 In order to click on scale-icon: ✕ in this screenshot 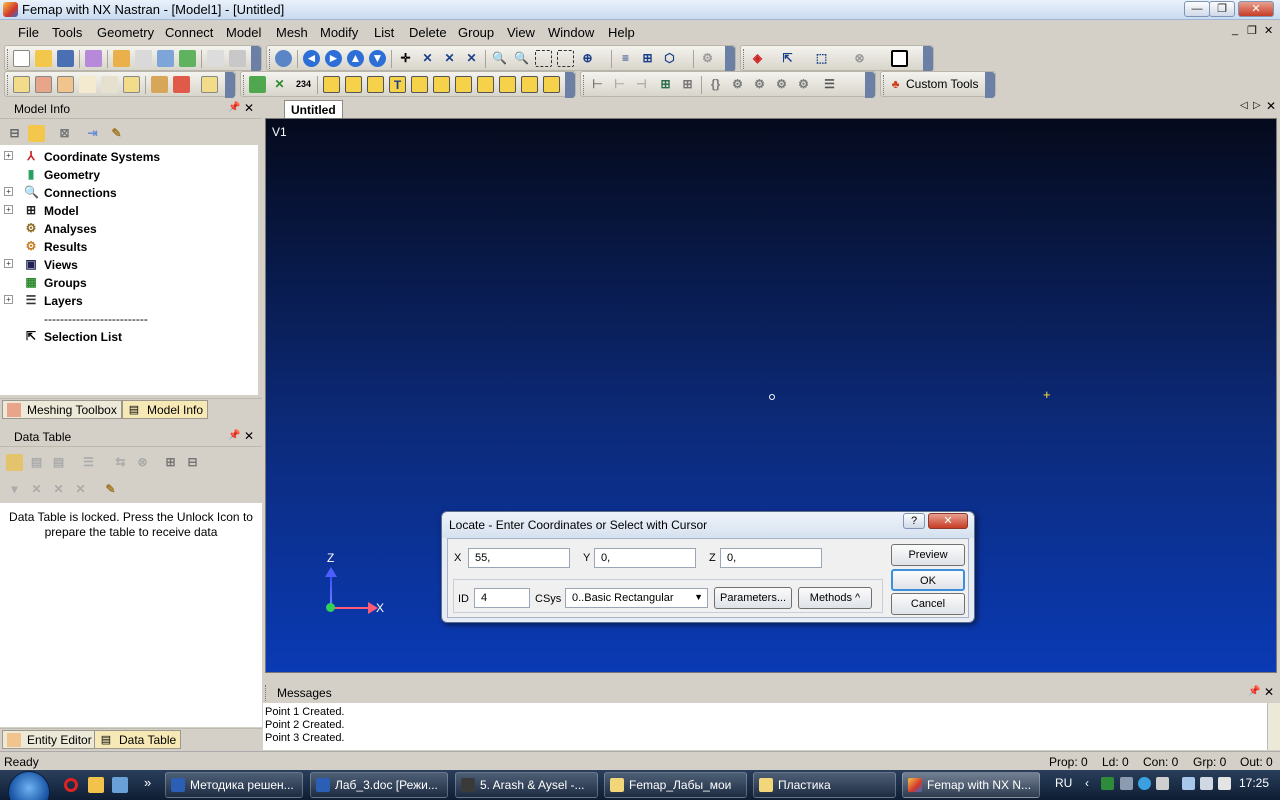, I will do `click(427, 58)`.